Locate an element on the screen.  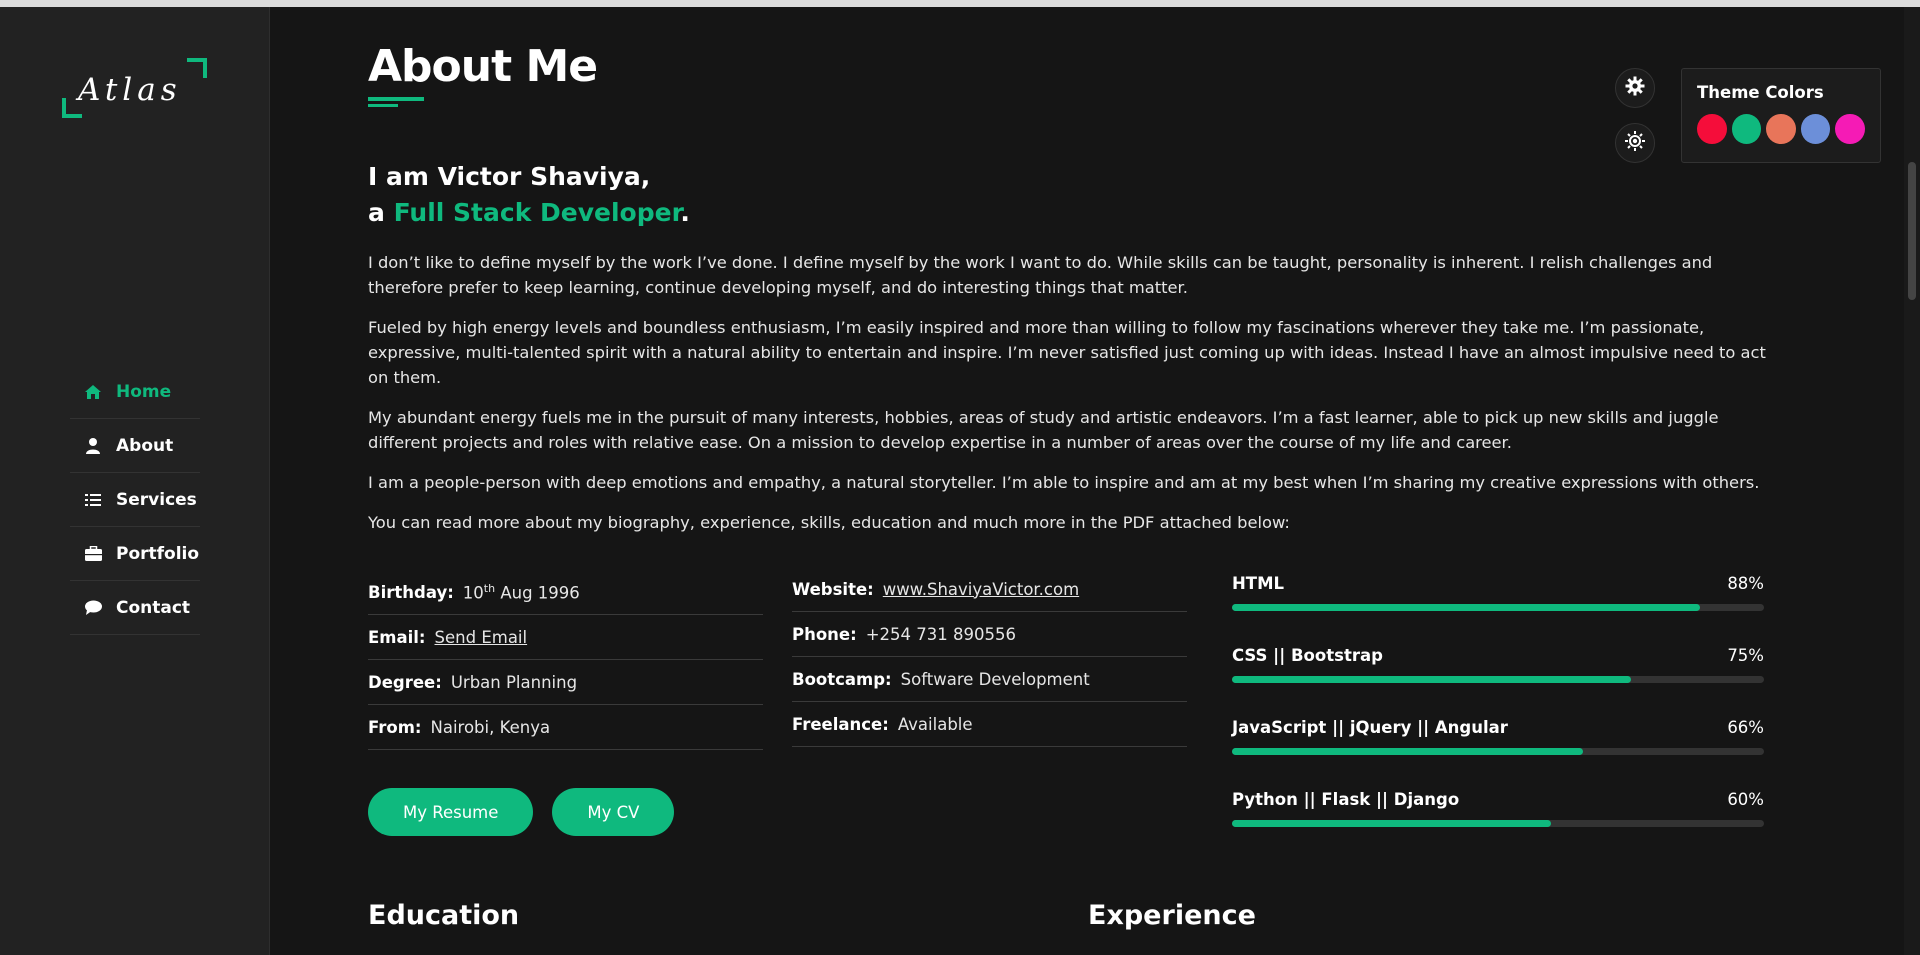
scrollbar-thumb is located at coordinates (1912, 231).